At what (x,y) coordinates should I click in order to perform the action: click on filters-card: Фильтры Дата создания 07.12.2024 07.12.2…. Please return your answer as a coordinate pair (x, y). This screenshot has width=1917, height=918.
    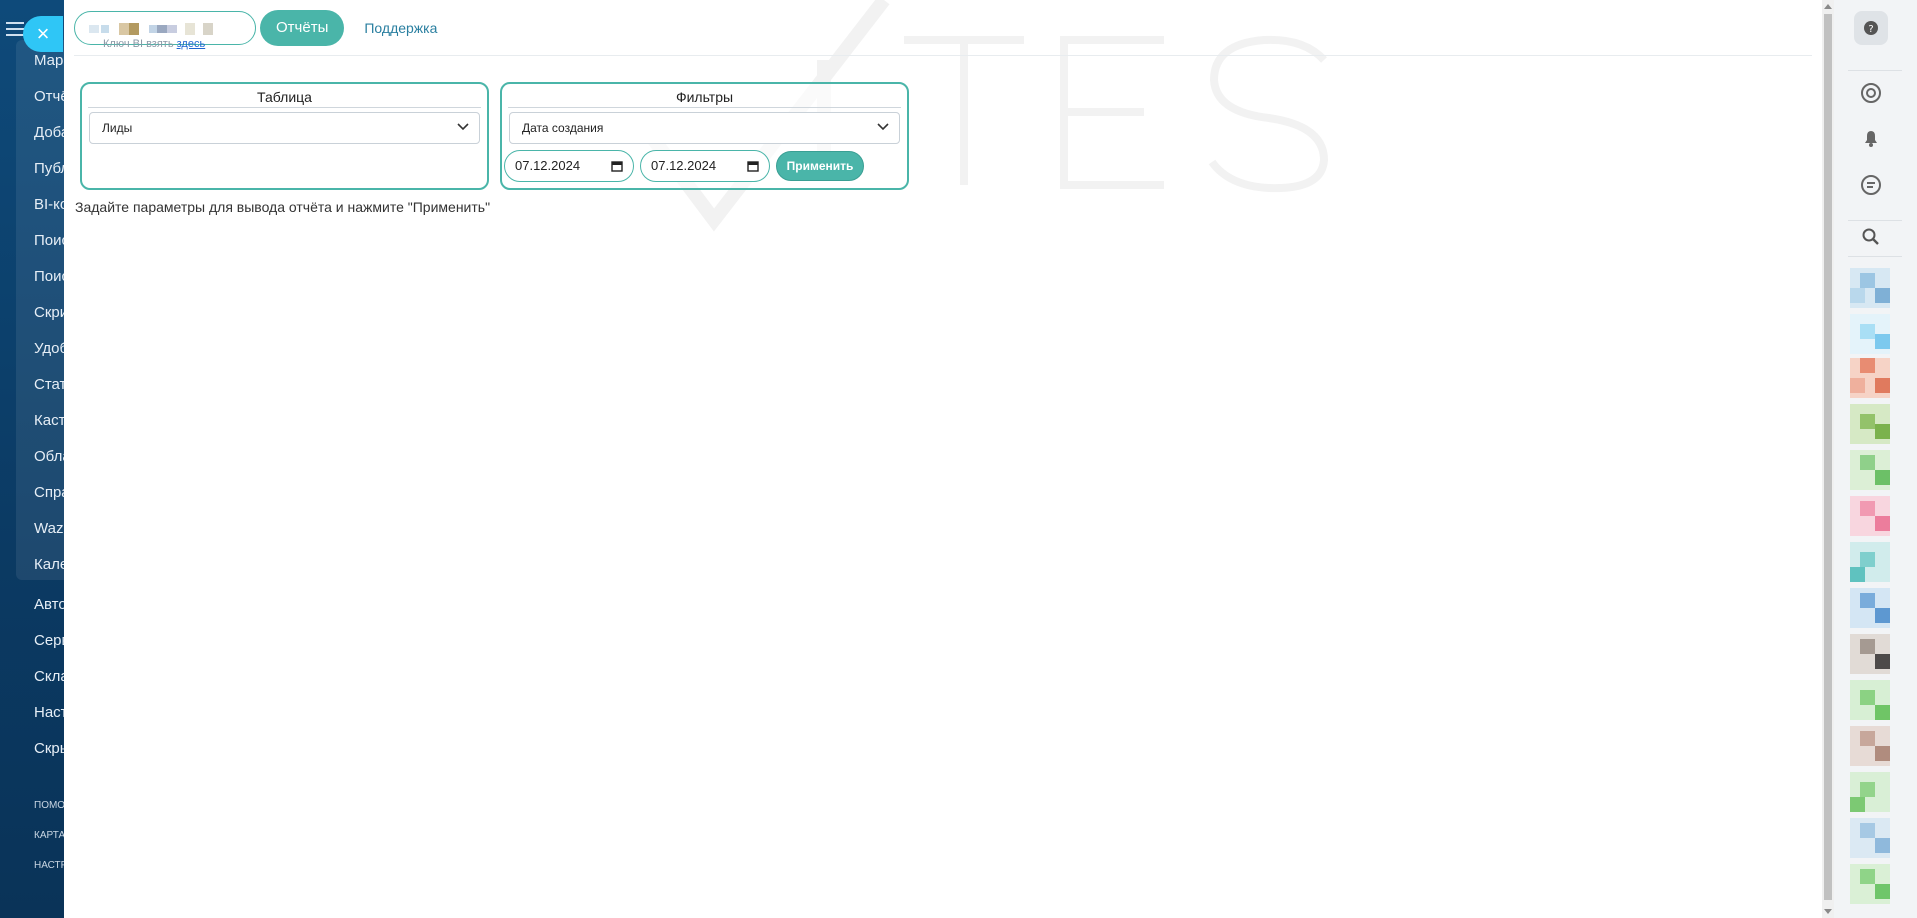
    Looking at the image, I should click on (704, 136).